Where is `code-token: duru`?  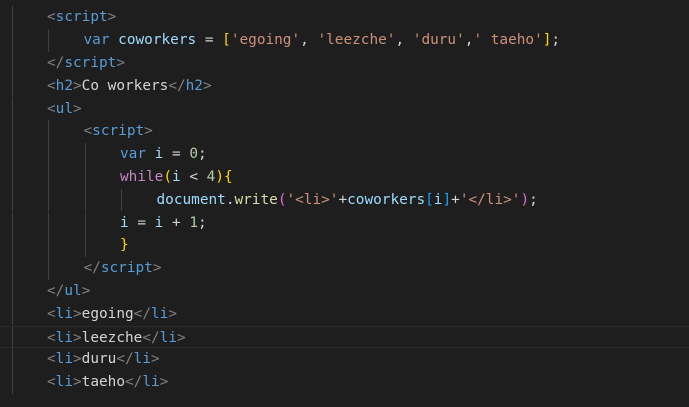
code-token: duru is located at coordinates (99, 359).